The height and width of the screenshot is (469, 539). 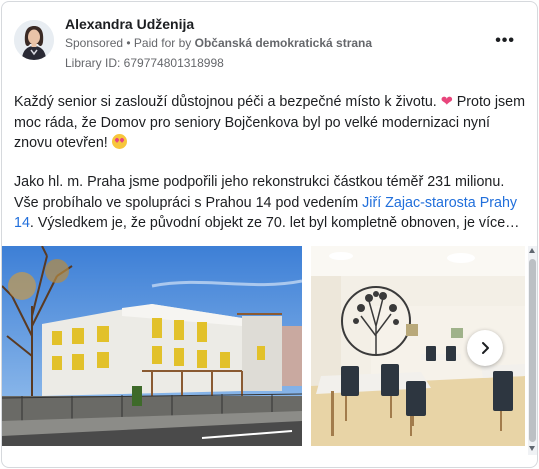 What do you see at coordinates (129, 24) in the screenshot?
I see `advertiser-name: Alexandra Udženija` at bounding box center [129, 24].